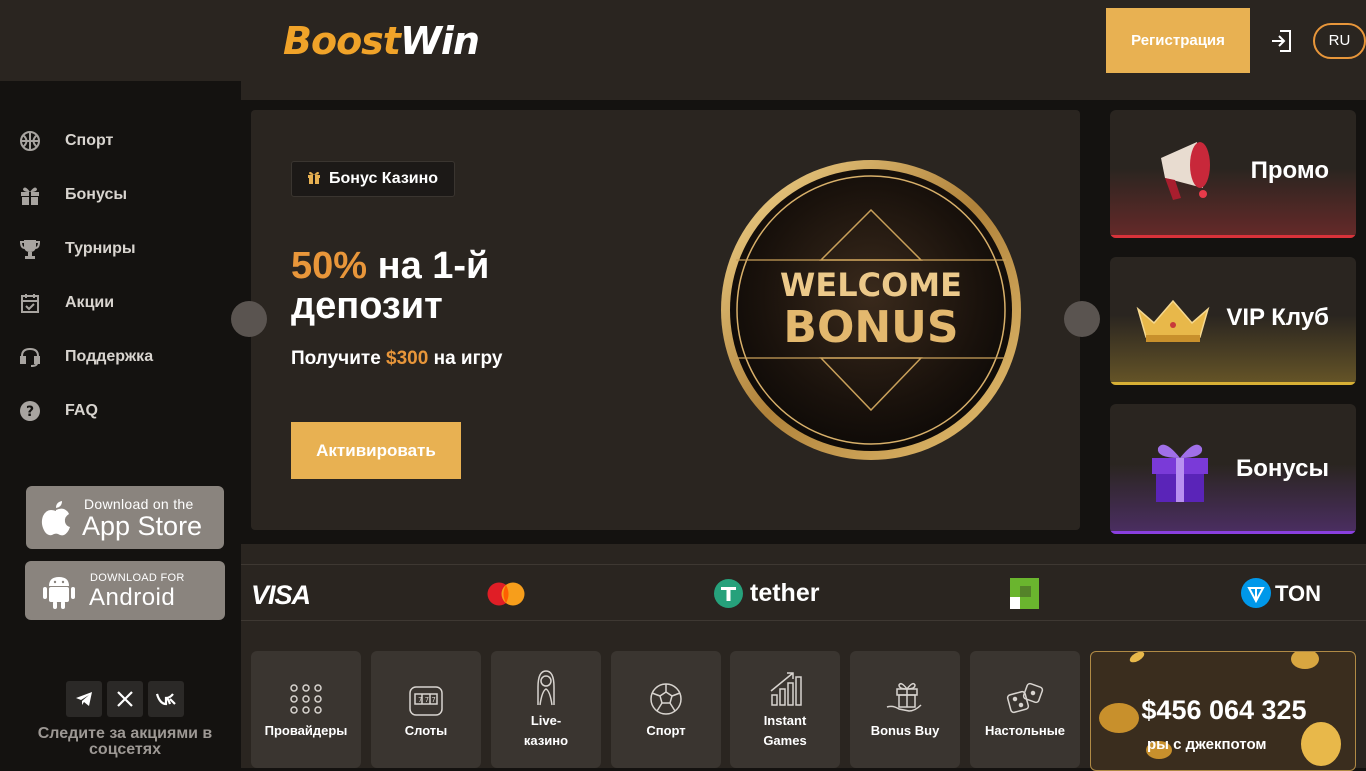 This screenshot has width=1366, height=771. Describe the element at coordinates (870, 327) in the screenshot. I see `svg-text: BONUS` at that location.